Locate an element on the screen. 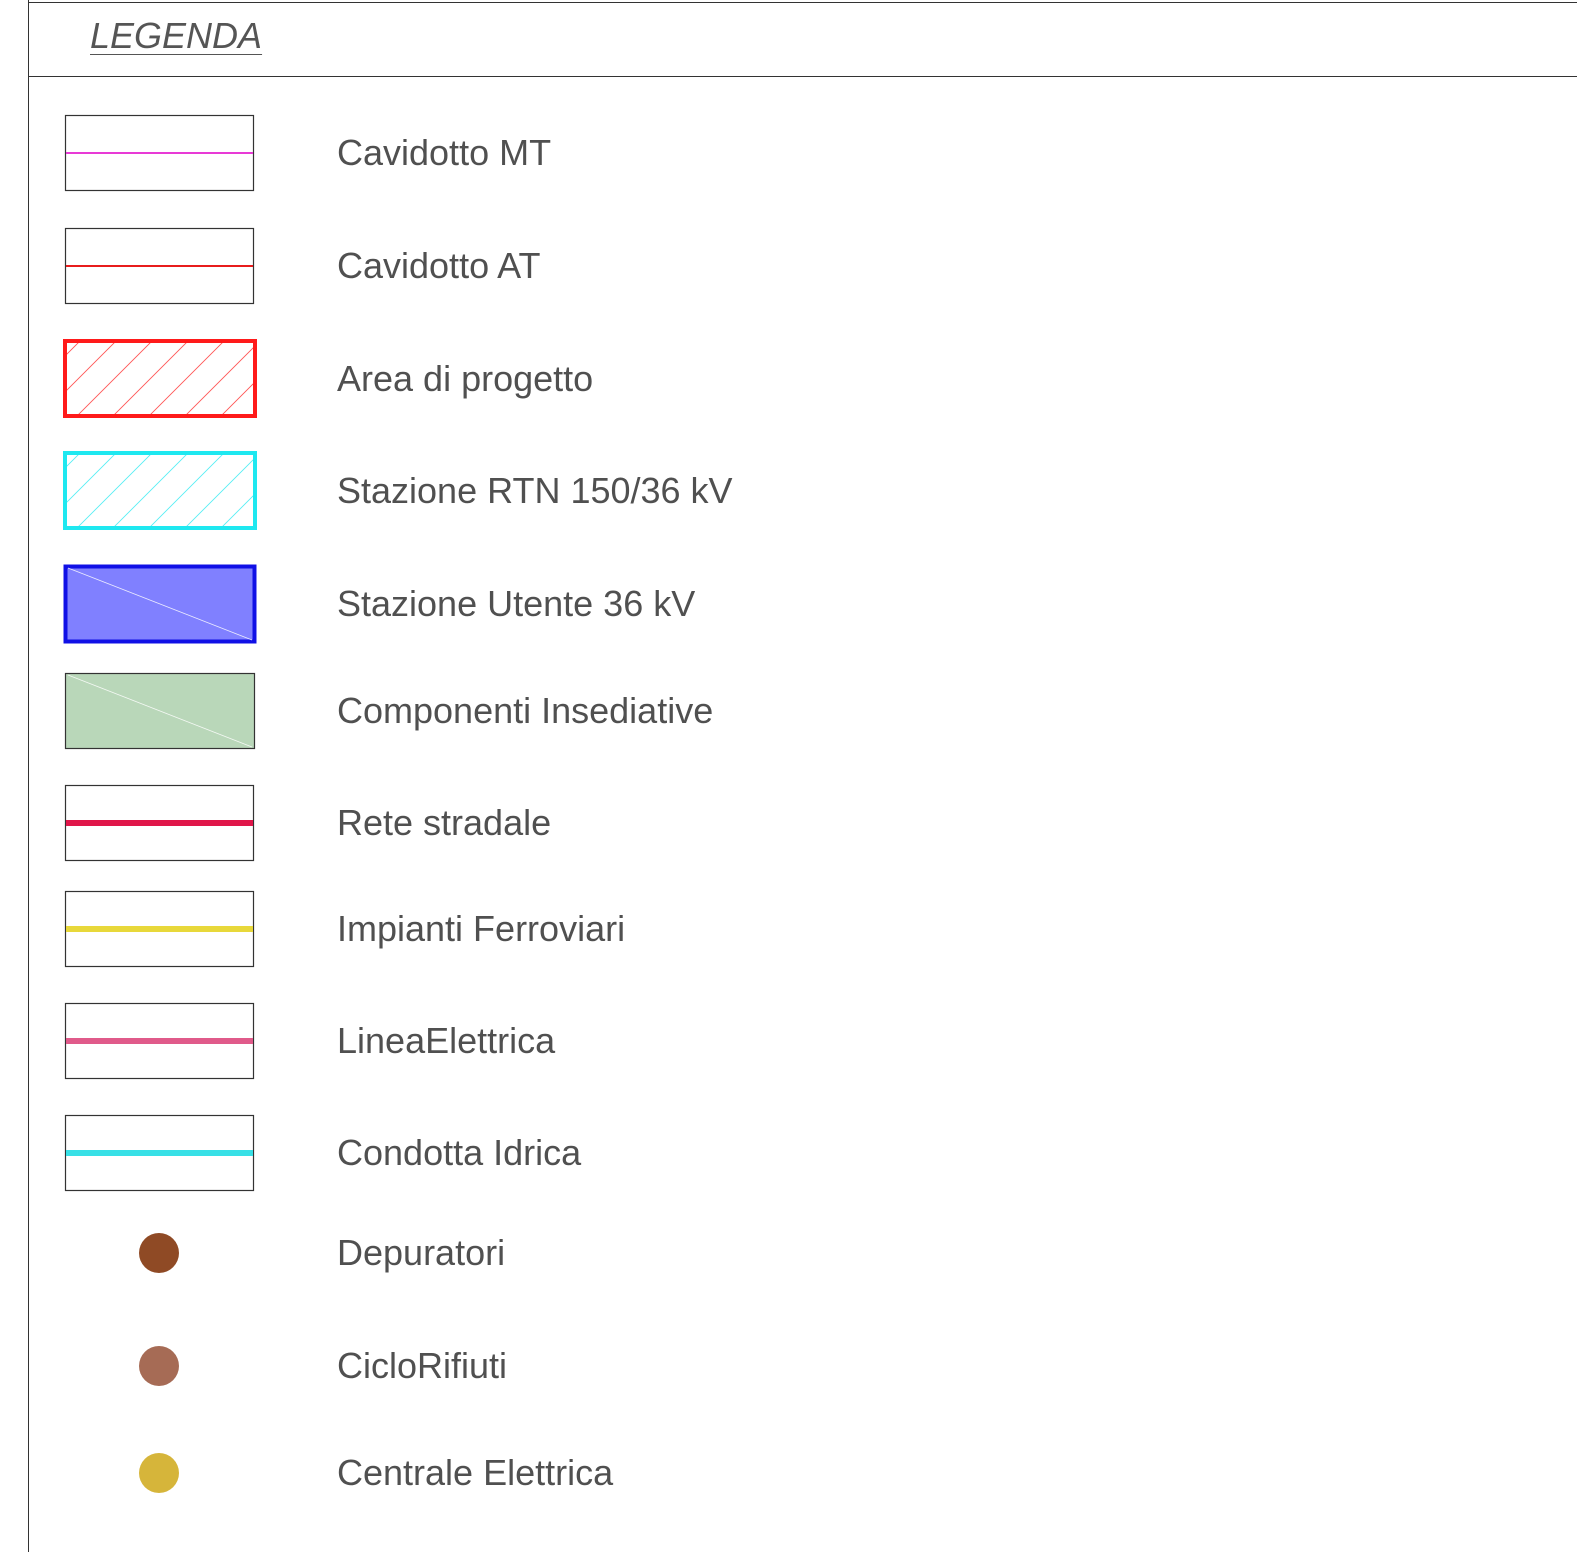 The height and width of the screenshot is (1552, 1577). legend-item-label: Centrale Elettrica is located at coordinates (475, 1472).